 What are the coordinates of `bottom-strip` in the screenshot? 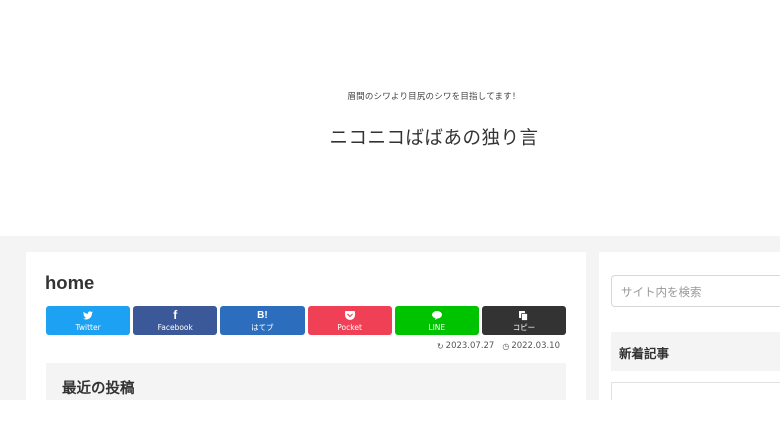 It's located at (390, 411).